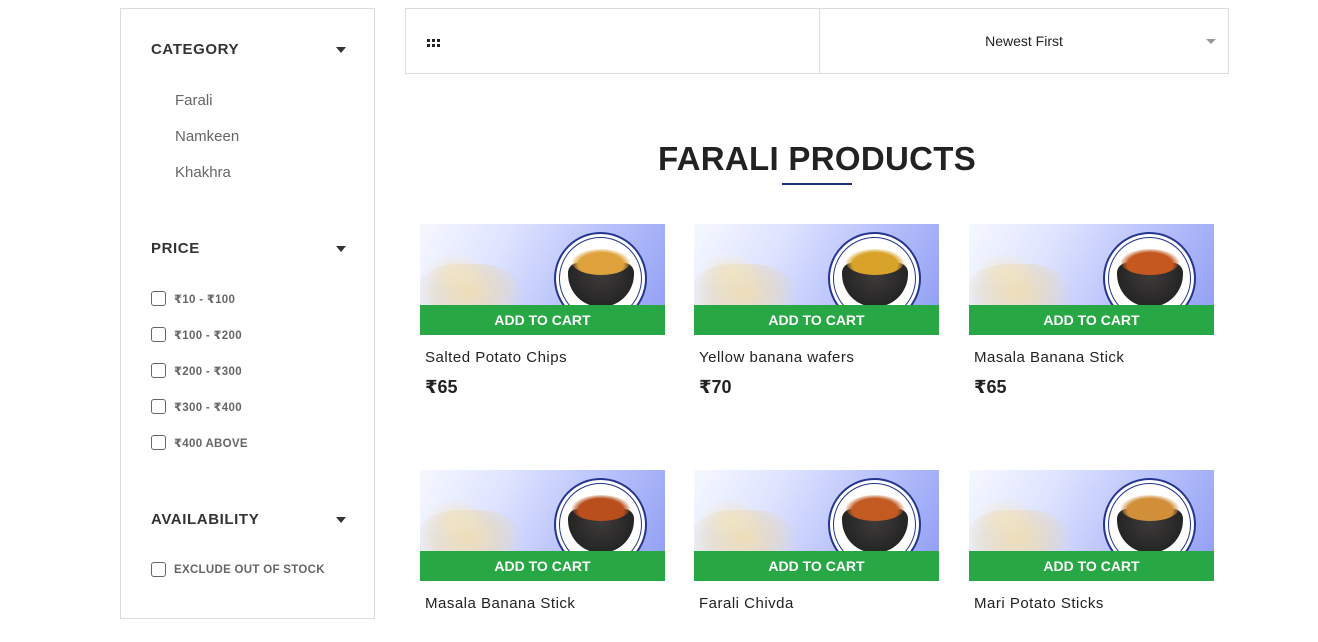  I want to click on product-card: ADD TO CART Salted Potato Chips ₹65, so click(542, 311).